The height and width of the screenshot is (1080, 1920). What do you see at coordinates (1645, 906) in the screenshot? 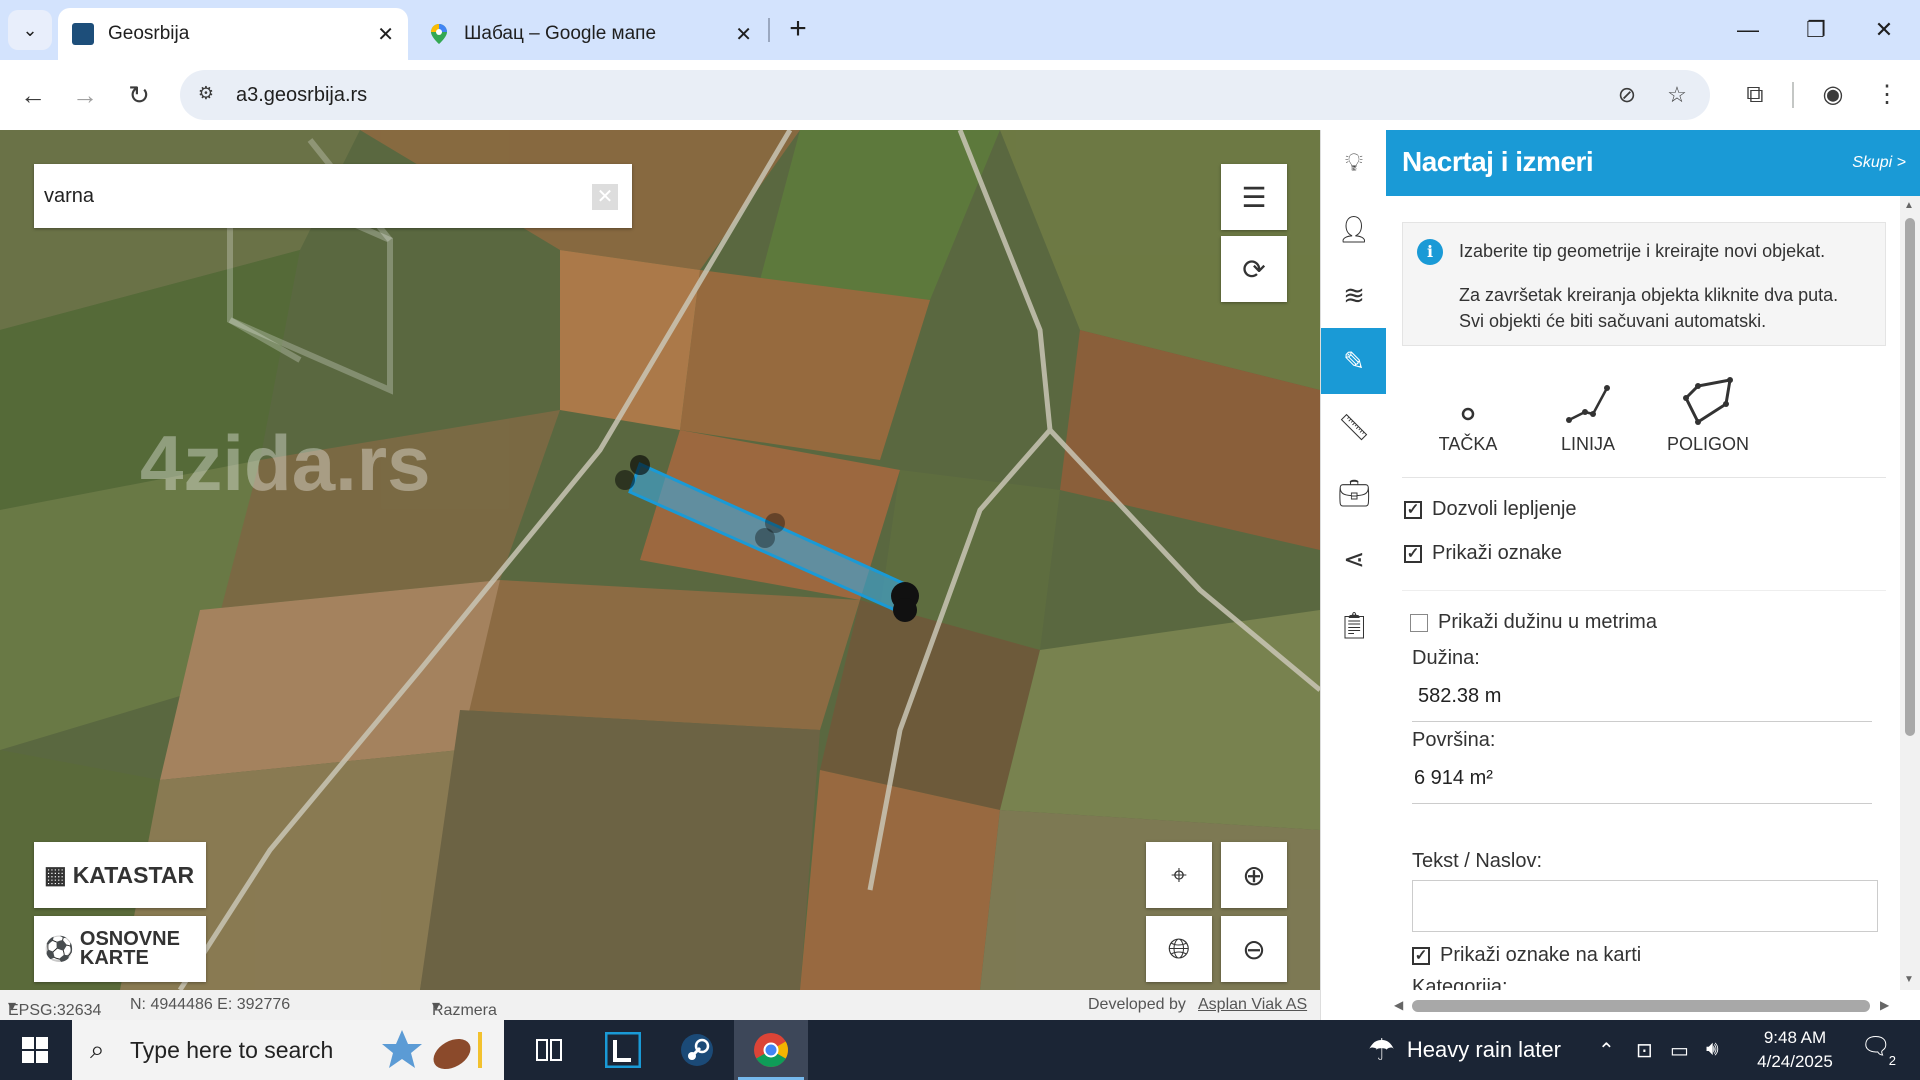
I see `text-title-input` at bounding box center [1645, 906].